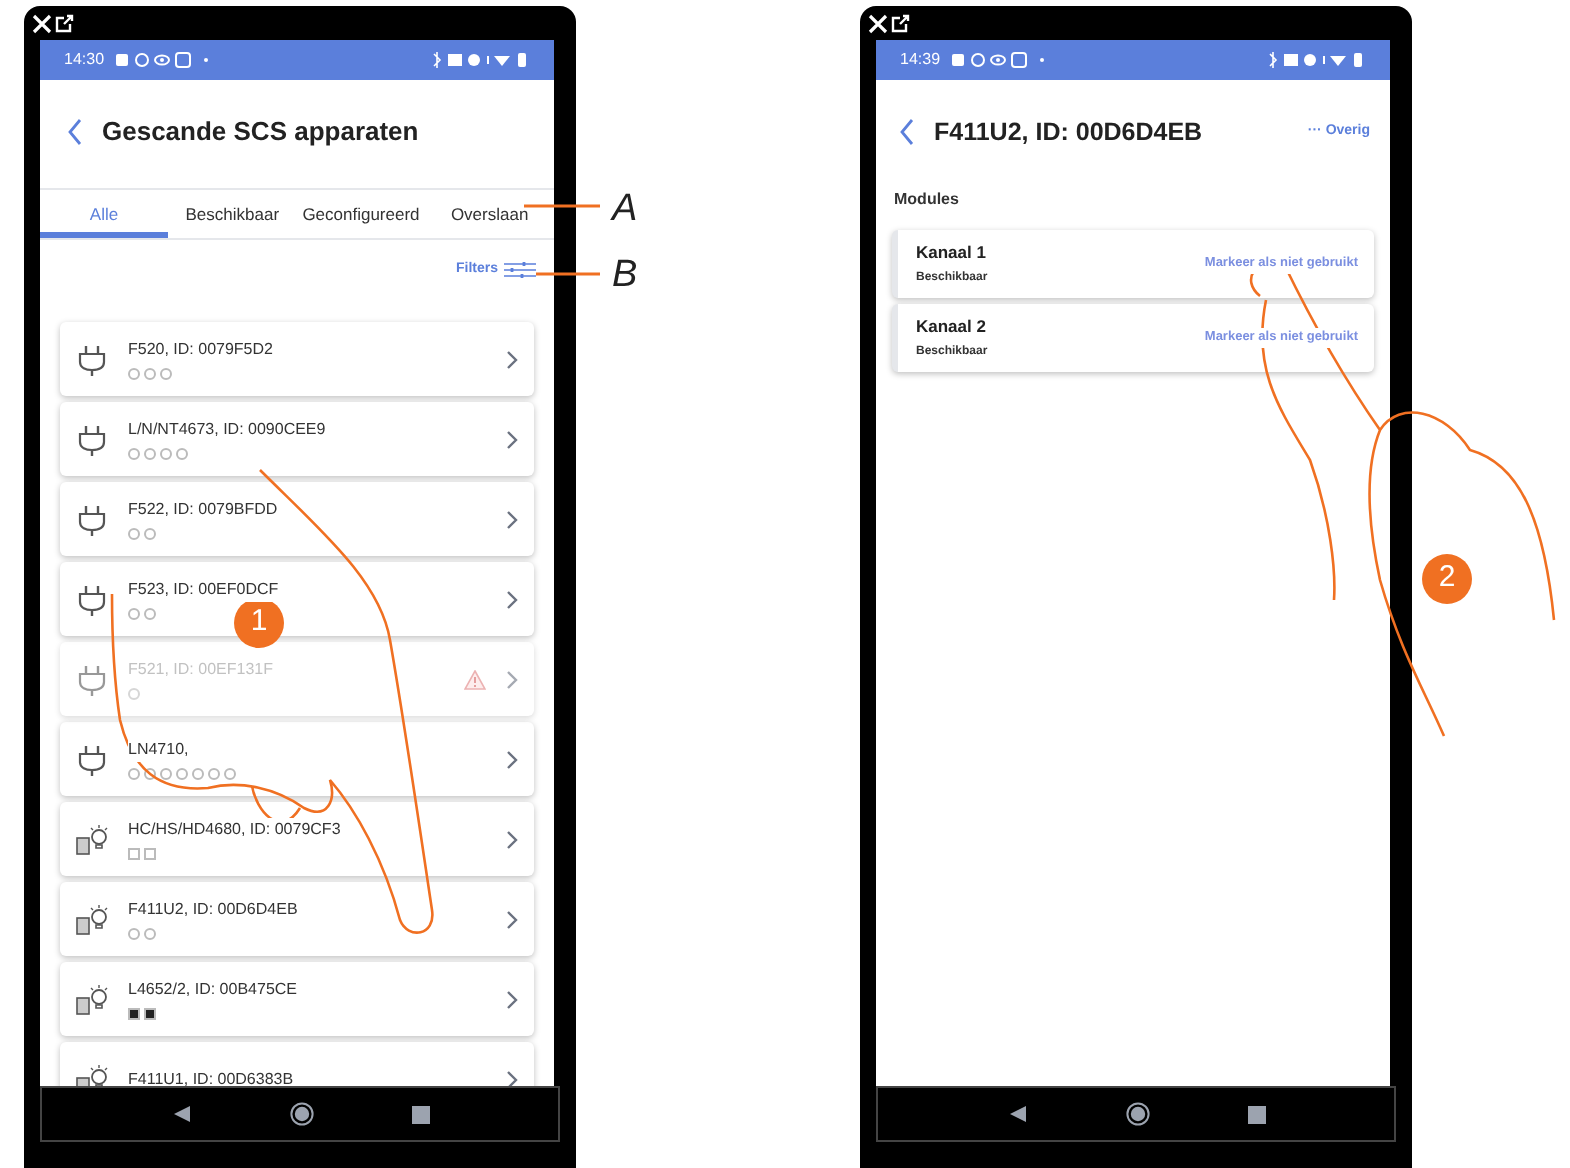 This screenshot has width=1570, height=1168. I want to click on tab: Beschikbaar, so click(232, 214).